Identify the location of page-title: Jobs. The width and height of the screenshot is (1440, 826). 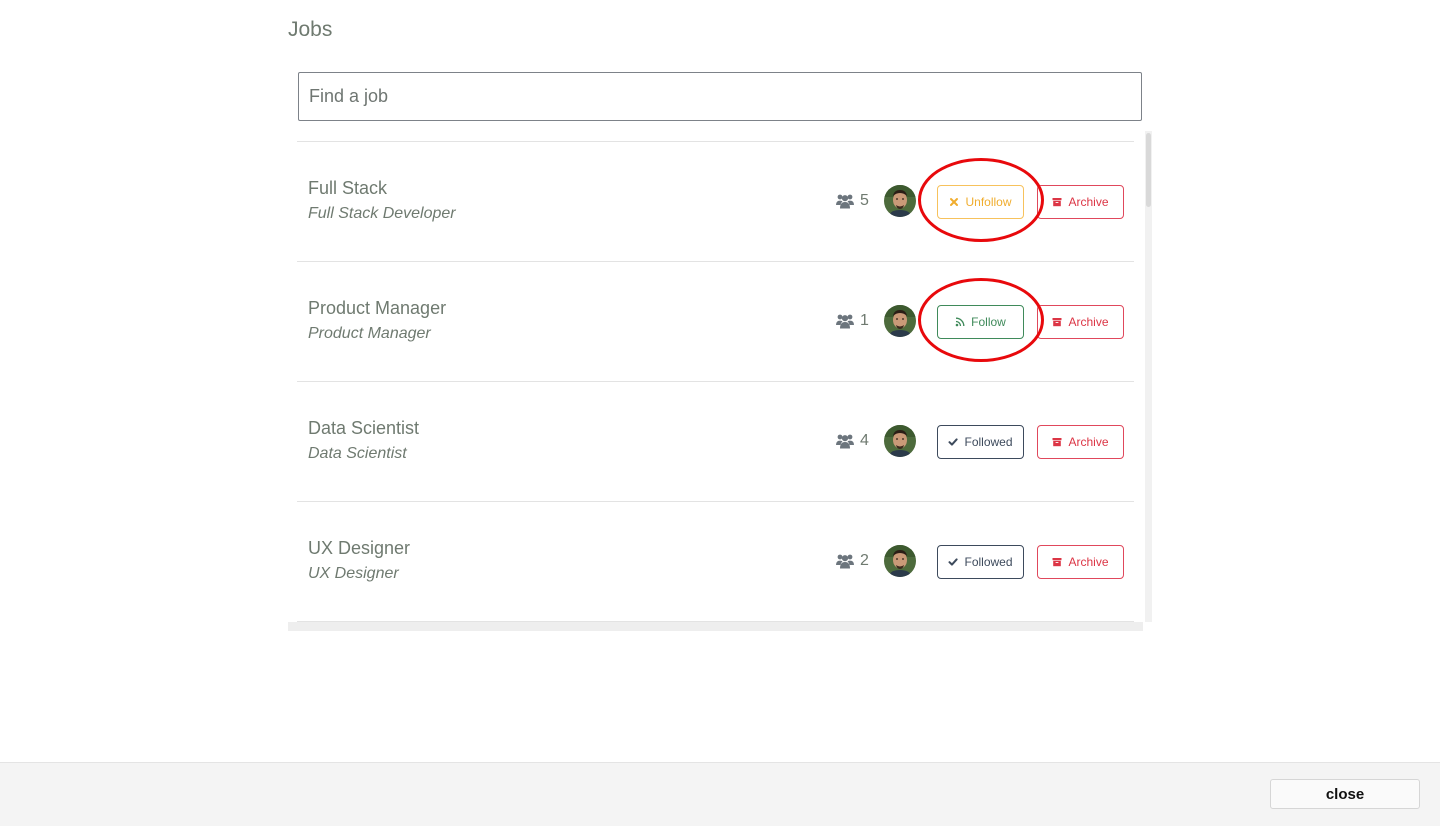
(310, 29).